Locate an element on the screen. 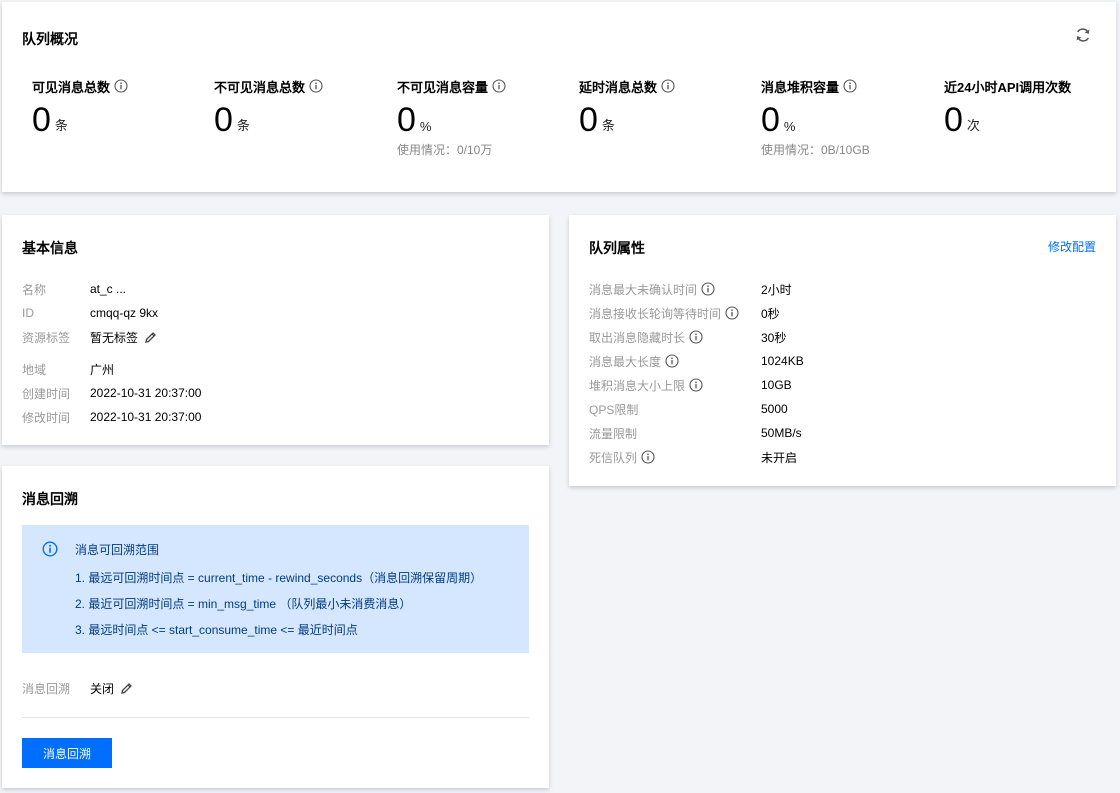 Image resolution: width=1120 pixels, height=793 pixels. attribute-key: 堆积消息大小上限 is located at coordinates (675, 385).